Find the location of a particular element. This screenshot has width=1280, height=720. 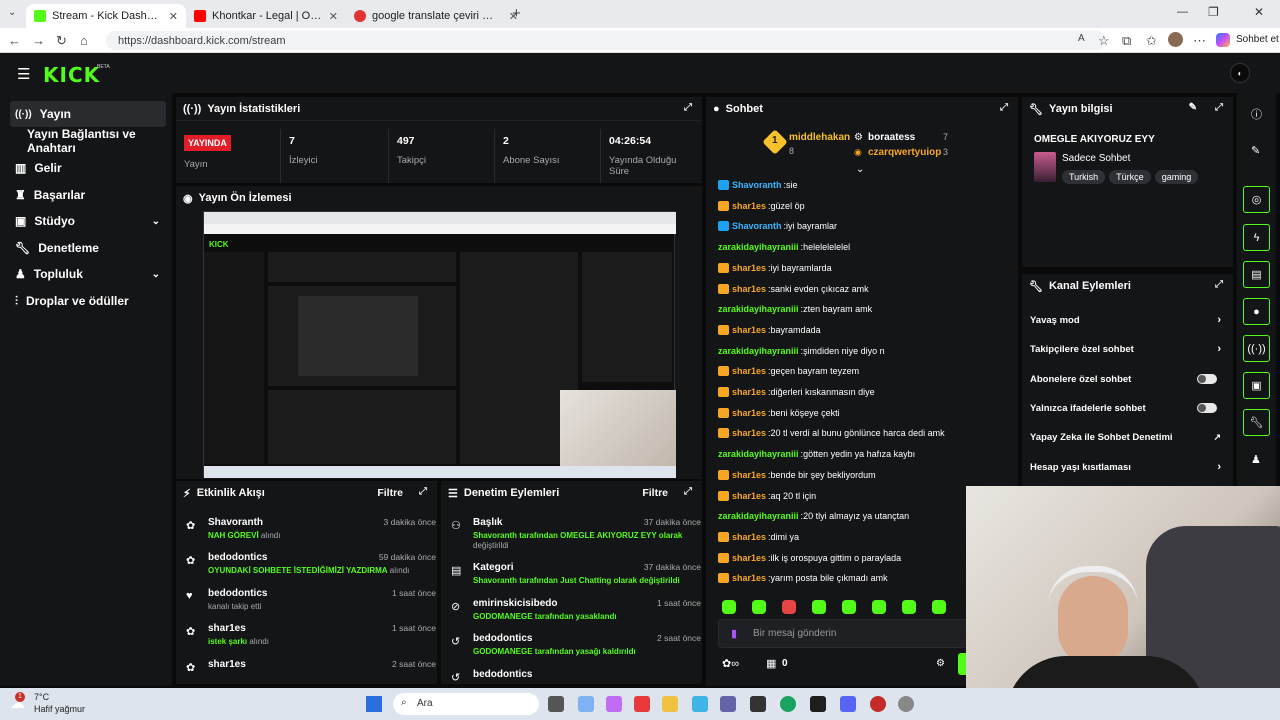

sidebar-item-achievements: ♜ Başarılar is located at coordinates (88, 195).